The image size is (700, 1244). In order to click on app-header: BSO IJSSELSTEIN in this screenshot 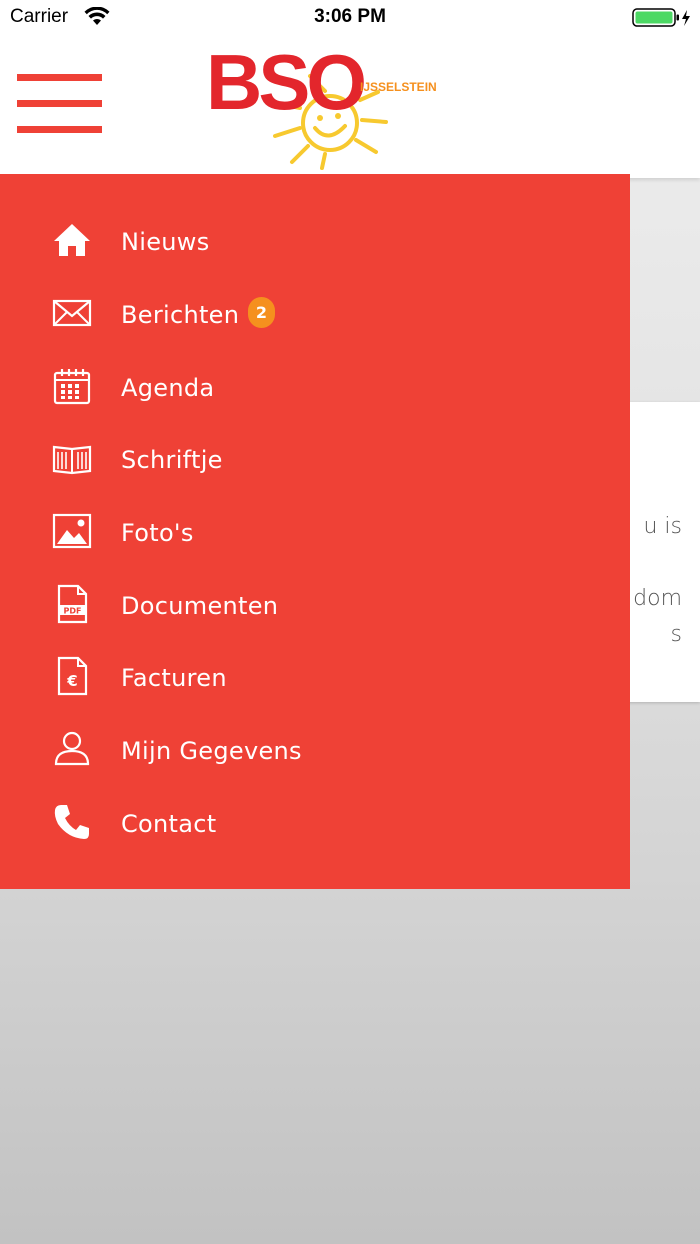, I will do `click(350, 107)`.